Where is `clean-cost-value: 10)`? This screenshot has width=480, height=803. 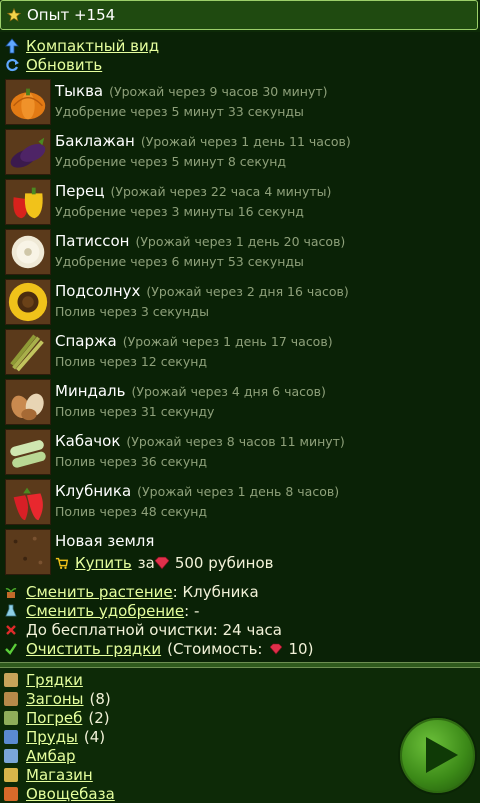
clean-cost-value: 10) is located at coordinates (301, 648).